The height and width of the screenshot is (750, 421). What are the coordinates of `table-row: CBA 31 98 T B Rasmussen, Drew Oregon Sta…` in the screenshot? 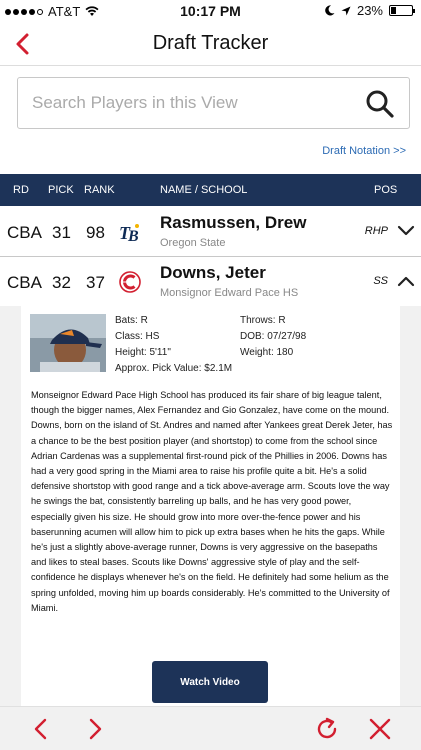 It's located at (210, 232).